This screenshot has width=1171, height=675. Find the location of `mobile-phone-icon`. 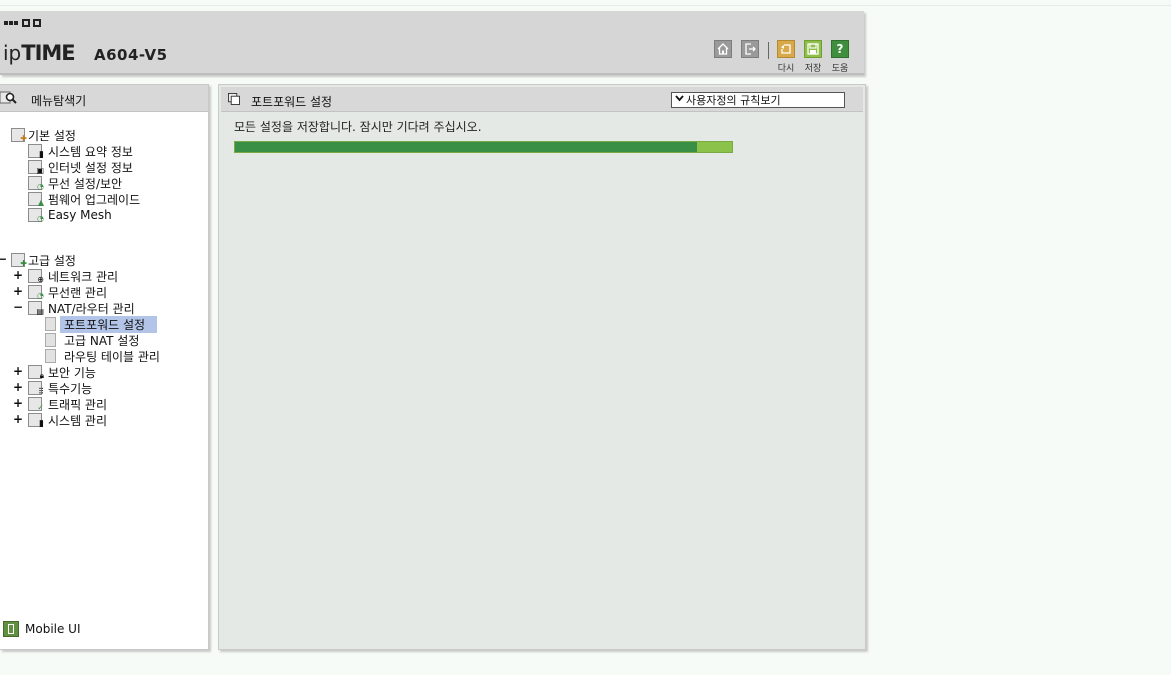

mobile-phone-icon is located at coordinates (11, 629).